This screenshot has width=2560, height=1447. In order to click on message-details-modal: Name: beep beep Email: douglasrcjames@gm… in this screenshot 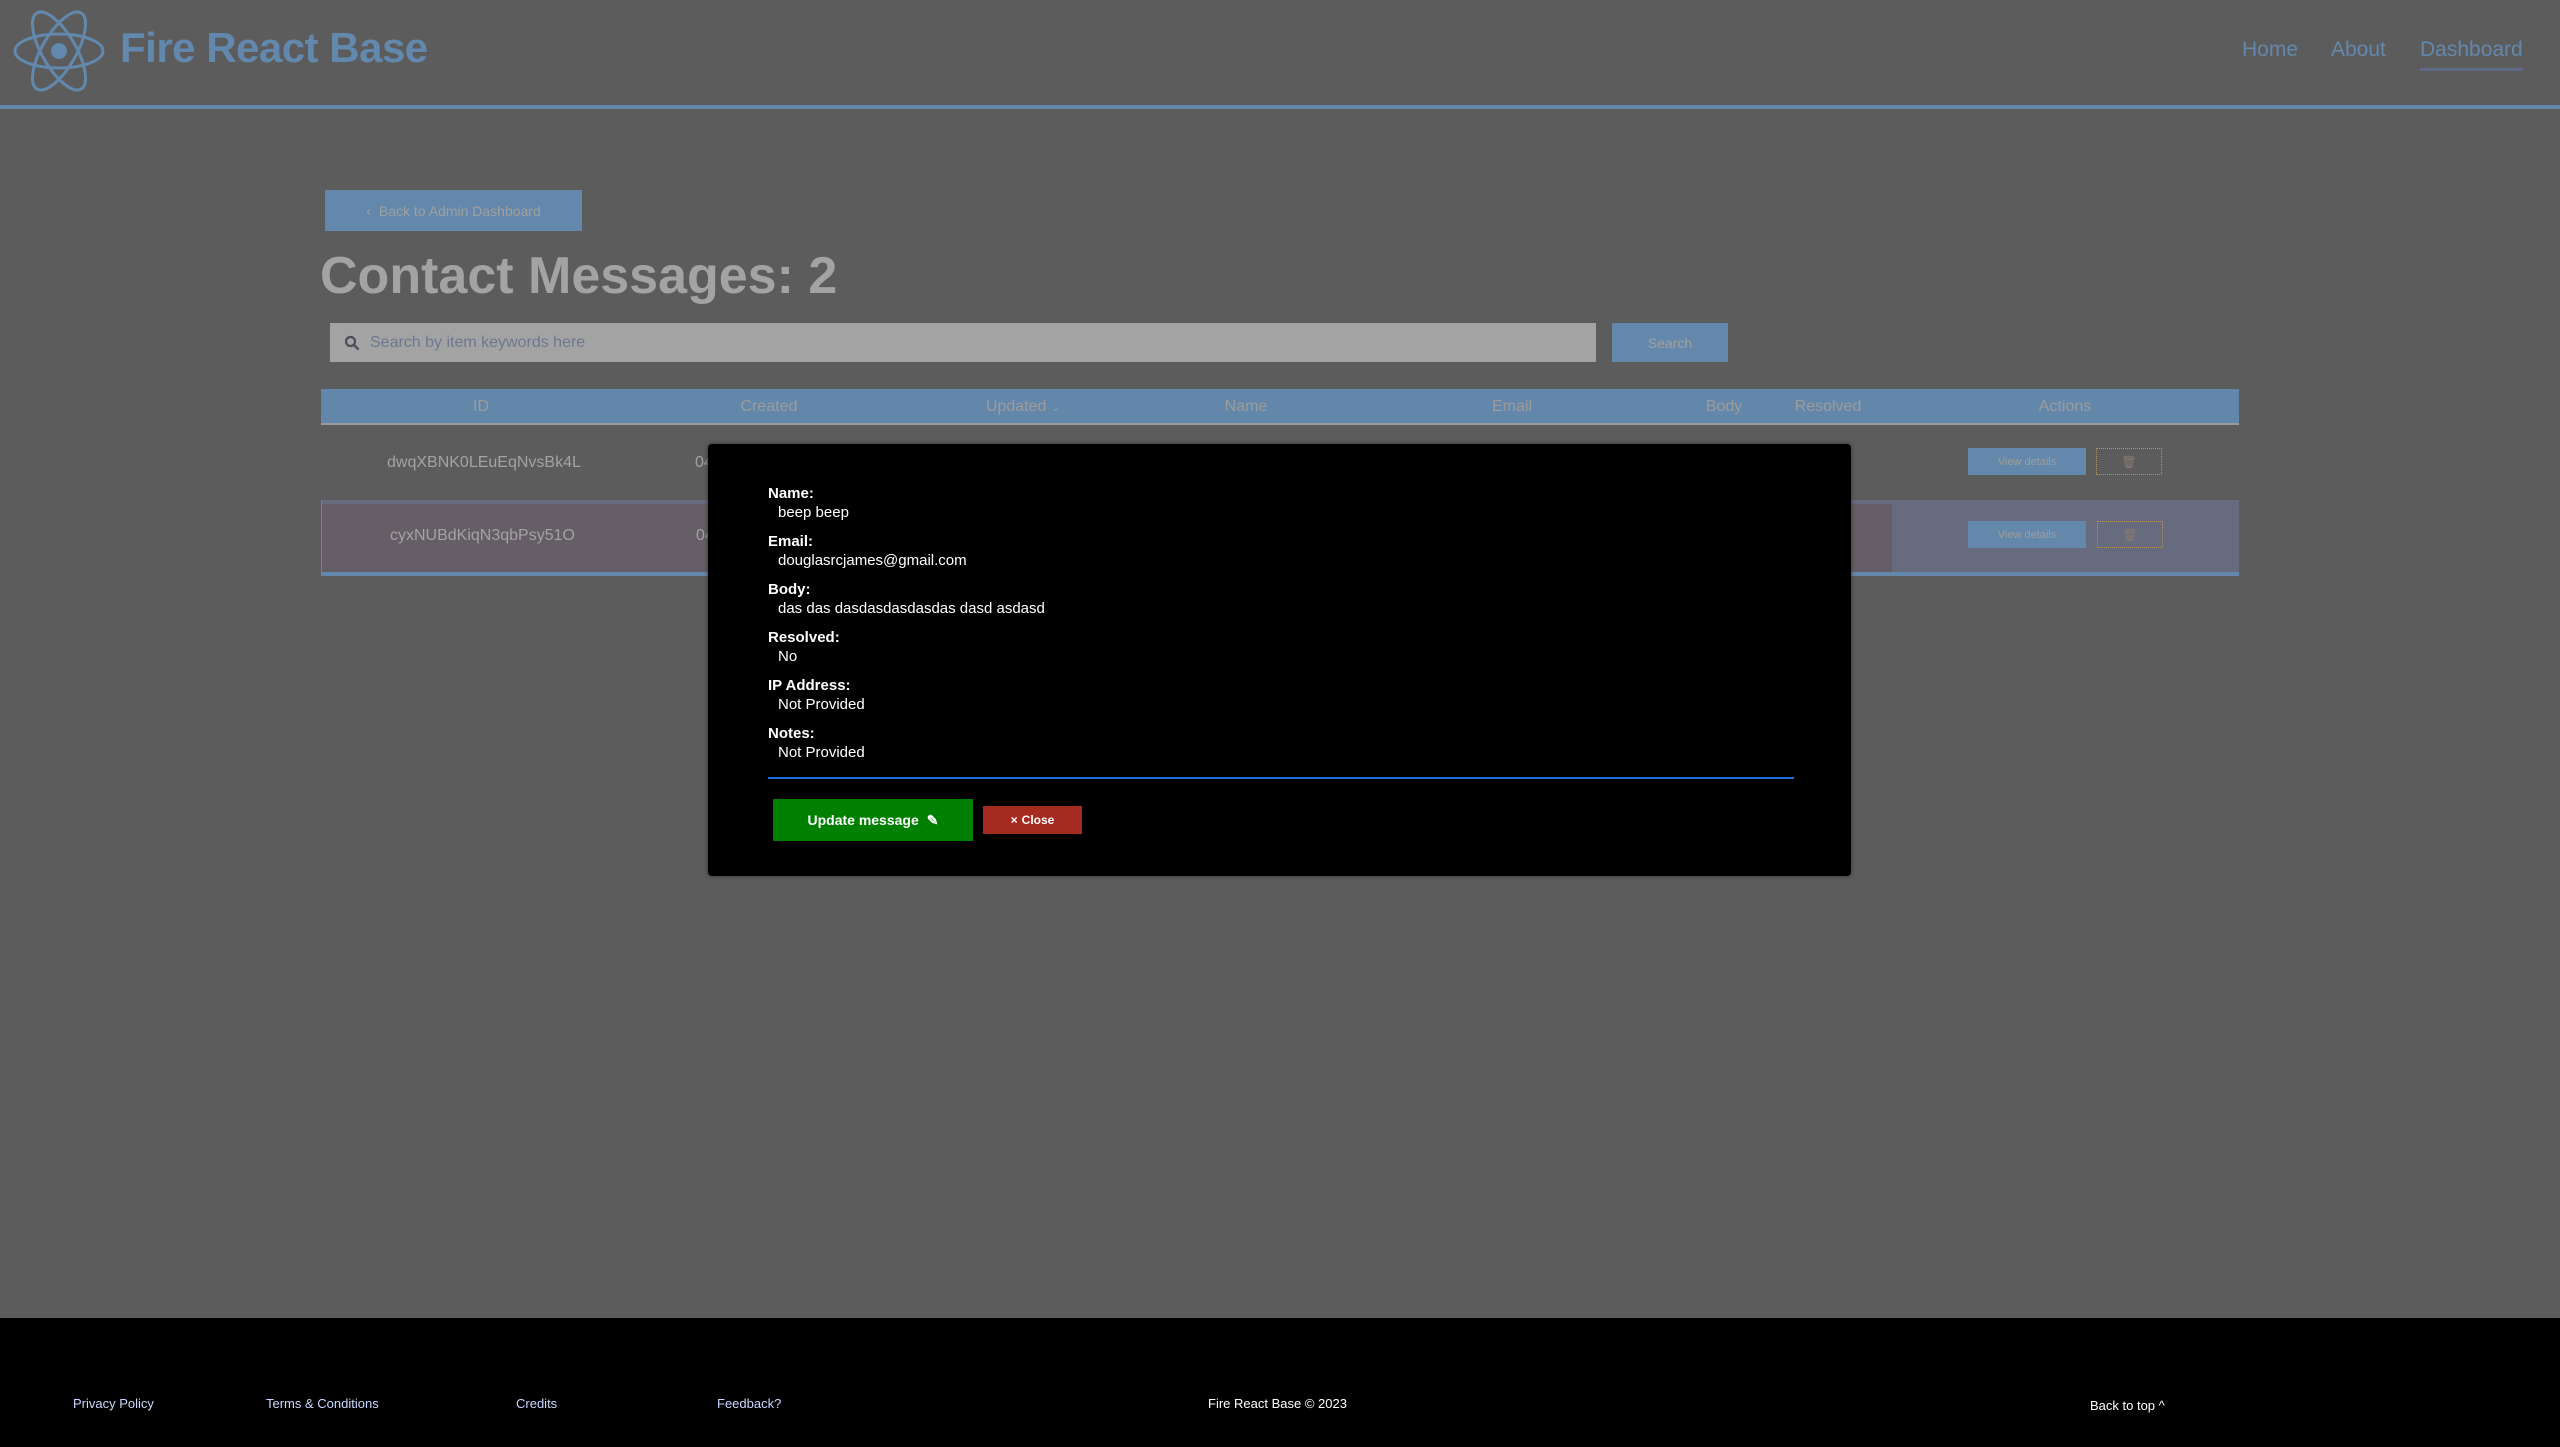, I will do `click(1279, 660)`.